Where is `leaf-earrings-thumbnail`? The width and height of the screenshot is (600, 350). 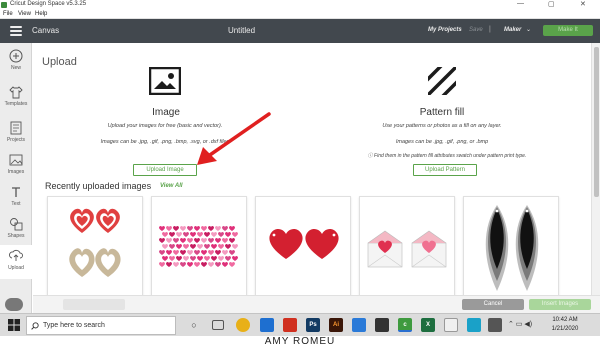 leaf-earrings-thumbnail is located at coordinates (512, 248).